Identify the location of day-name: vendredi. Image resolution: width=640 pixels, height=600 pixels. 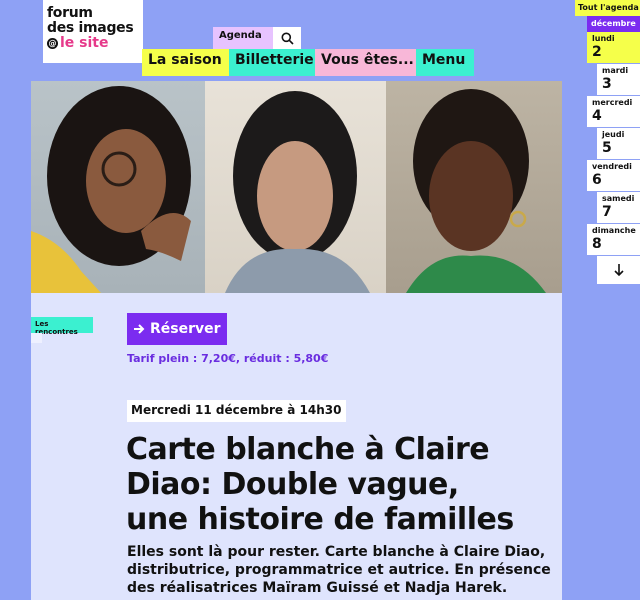
(612, 166).